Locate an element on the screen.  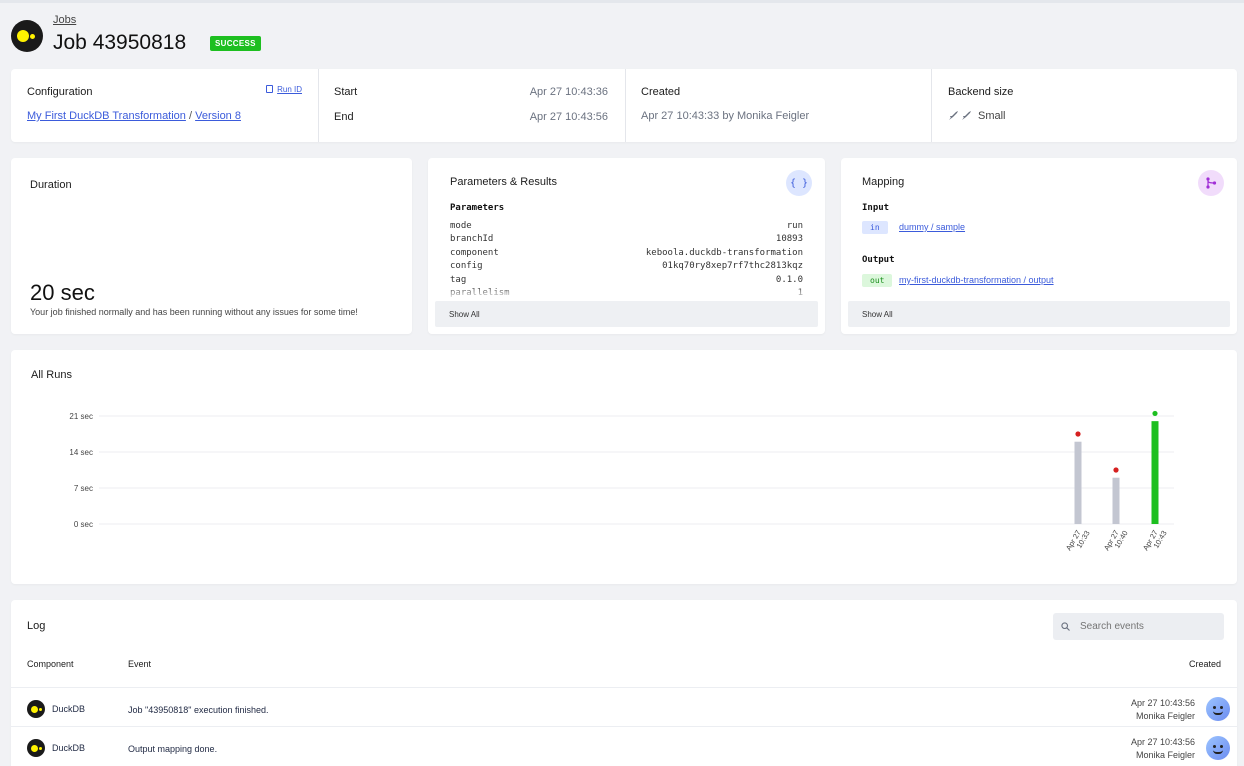
param-key: mode is located at coordinates (461, 226).